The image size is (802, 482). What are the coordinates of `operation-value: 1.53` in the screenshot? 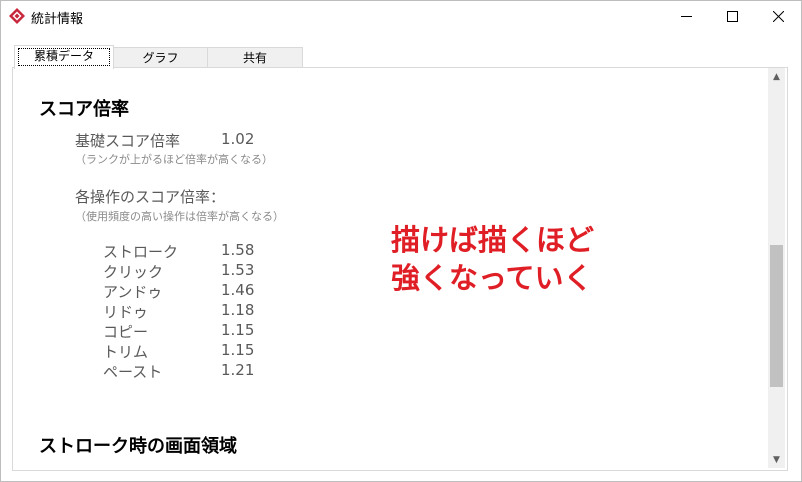 It's located at (238, 270).